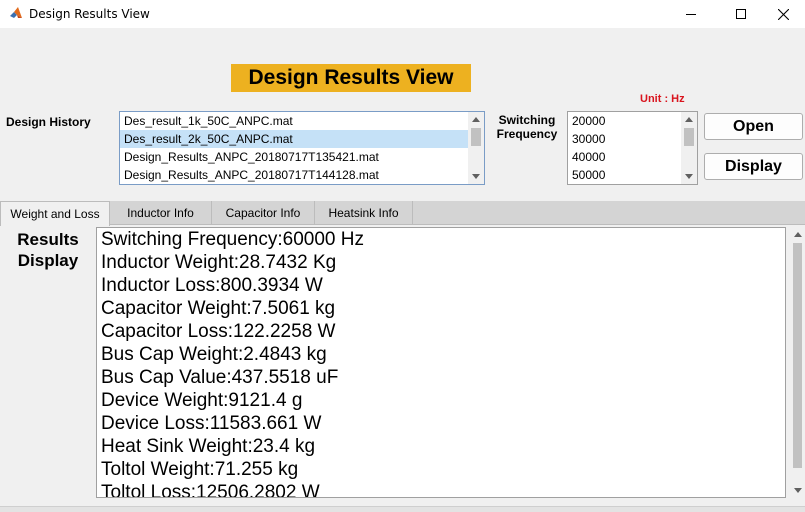 This screenshot has width=805, height=512. Describe the element at coordinates (753, 126) in the screenshot. I see `open-button: Open` at that location.